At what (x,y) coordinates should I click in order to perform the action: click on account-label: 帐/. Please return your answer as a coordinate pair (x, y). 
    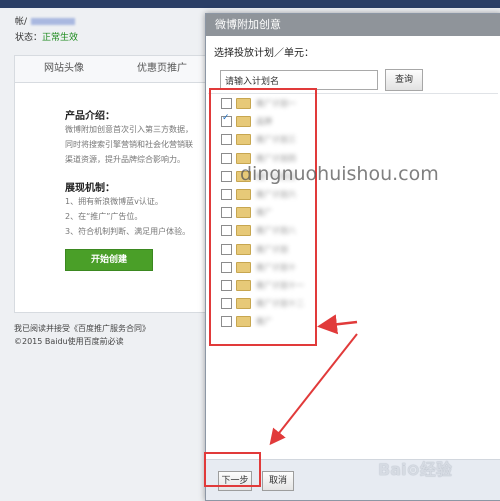
    Looking at the image, I should click on (21, 22).